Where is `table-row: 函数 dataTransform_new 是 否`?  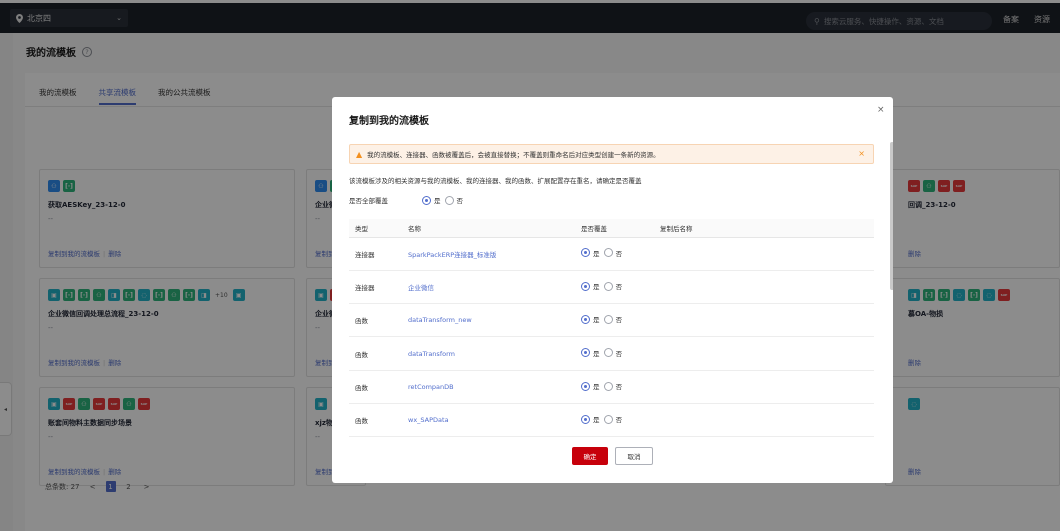
table-row: 函数 dataTransform_new 是 否 is located at coordinates (611, 320).